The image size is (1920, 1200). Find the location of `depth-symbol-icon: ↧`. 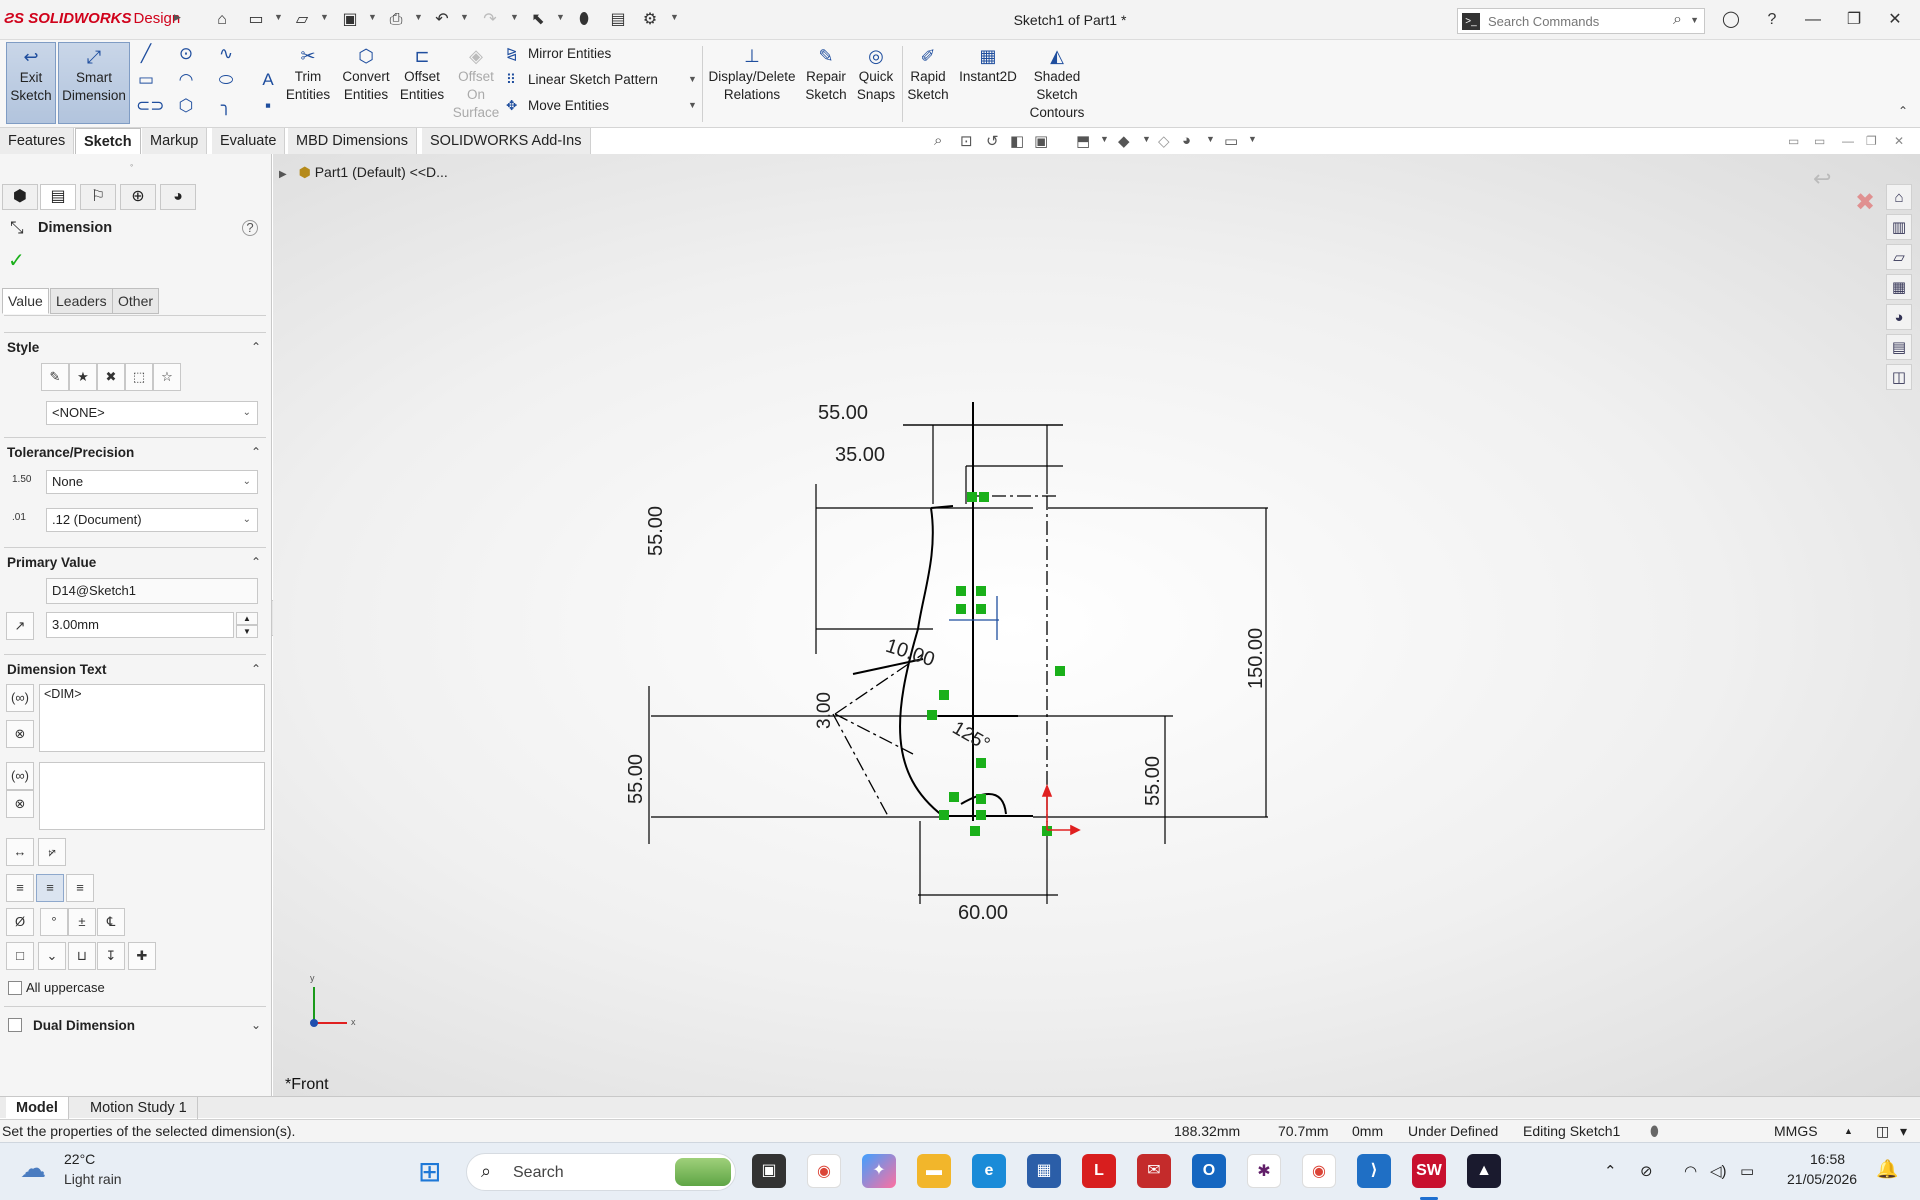

depth-symbol-icon: ↧ is located at coordinates (111, 956).